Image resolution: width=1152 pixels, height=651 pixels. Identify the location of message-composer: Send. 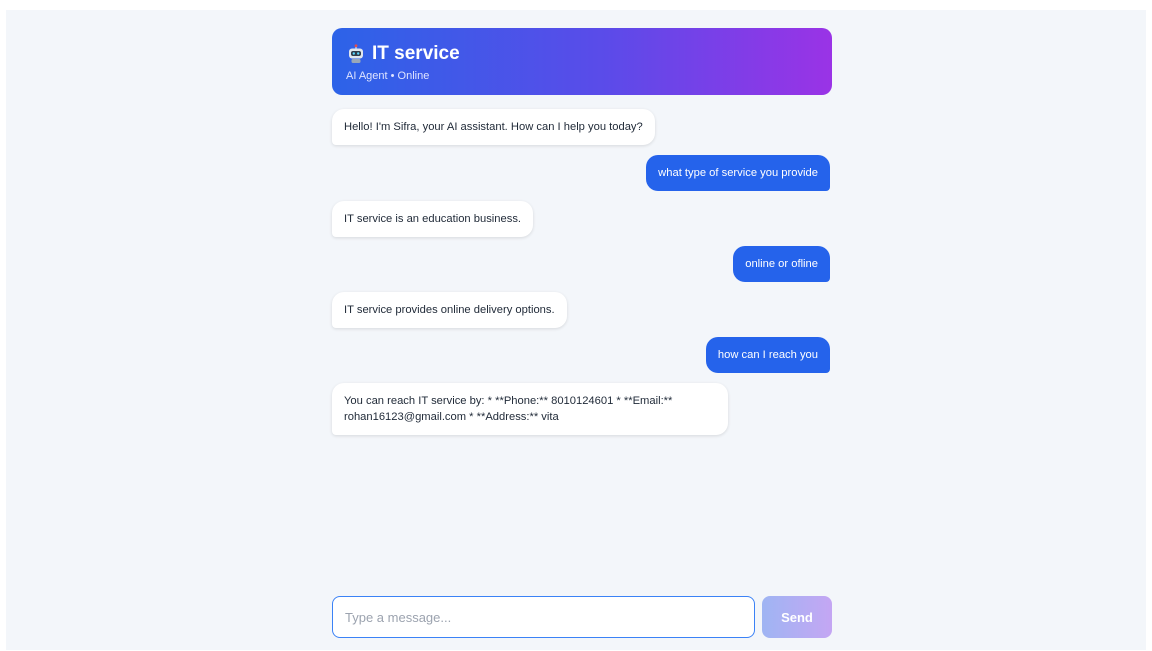
(582, 617).